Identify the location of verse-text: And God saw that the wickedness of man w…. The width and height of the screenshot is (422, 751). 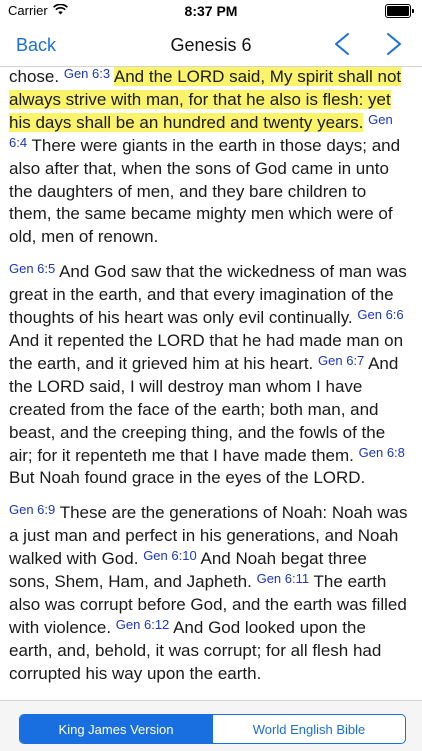
(208, 295).